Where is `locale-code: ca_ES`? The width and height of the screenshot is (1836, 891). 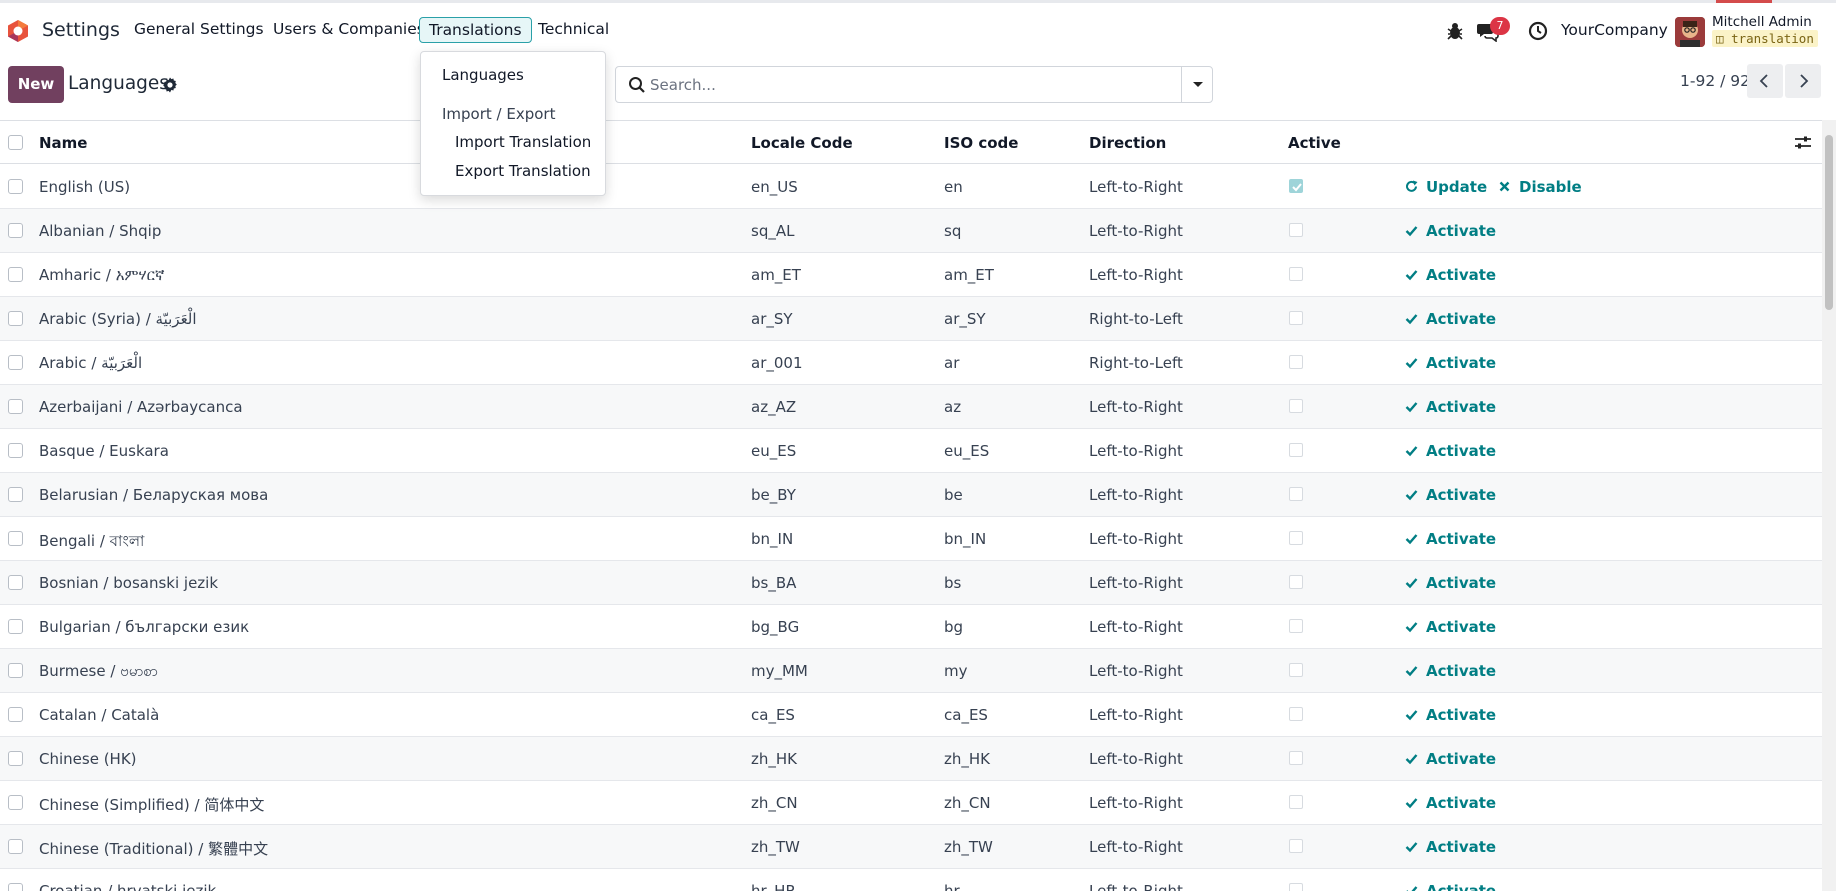 locale-code: ca_ES is located at coordinates (773, 715).